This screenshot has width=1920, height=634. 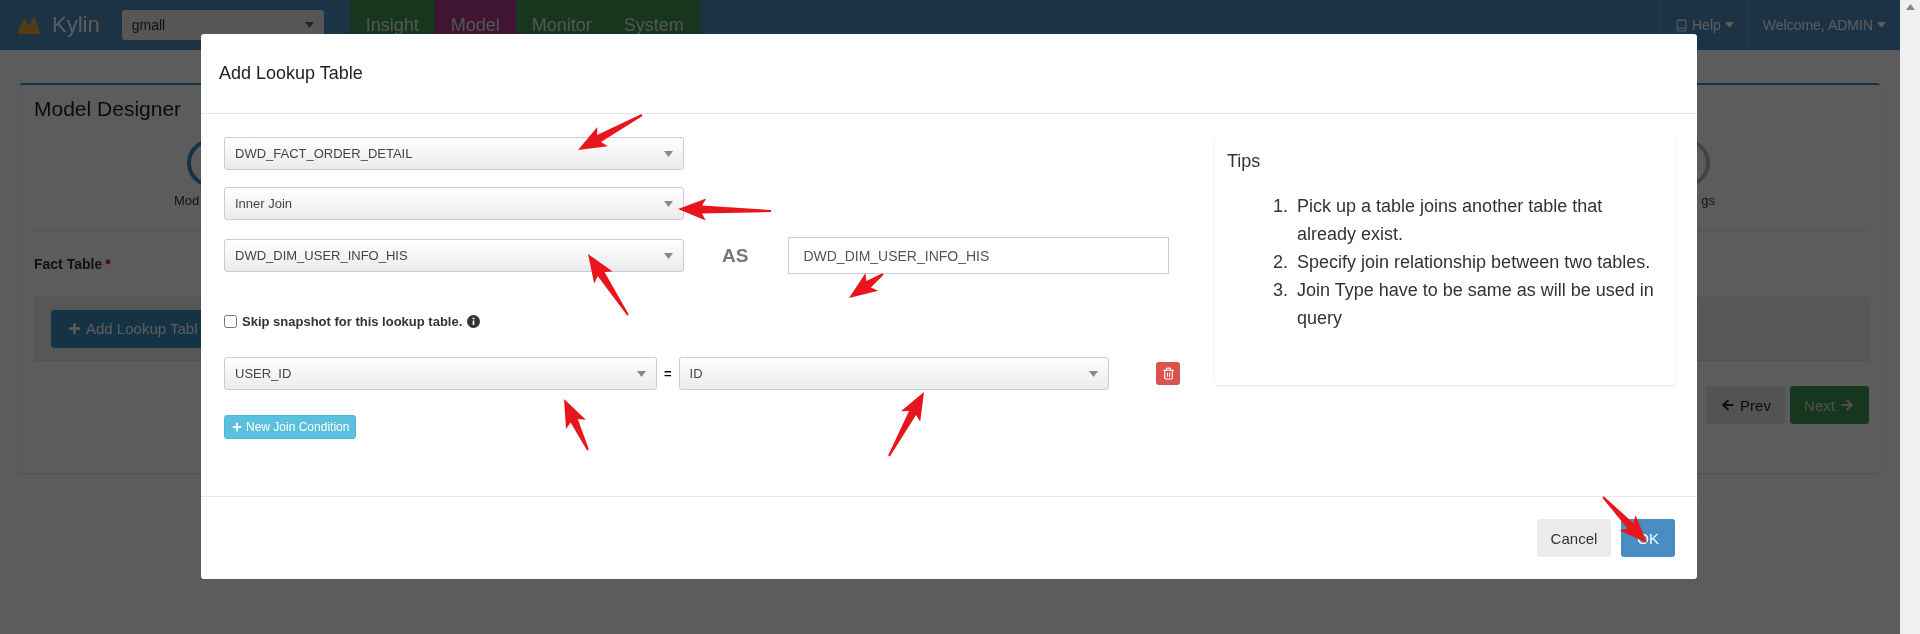 I want to click on prev-button: Prev, so click(x=1745, y=405).